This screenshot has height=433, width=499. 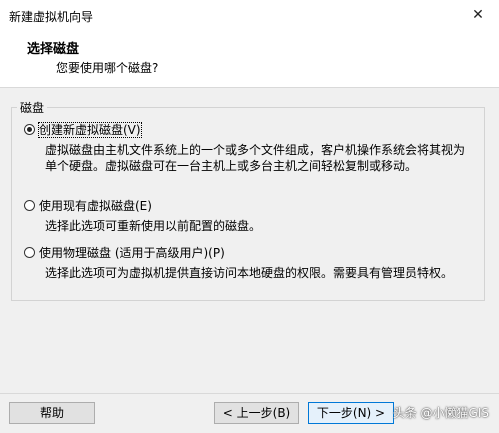 What do you see at coordinates (249, 15) in the screenshot?
I see `title-bar: 新建虚拟机向导 ✕` at bounding box center [249, 15].